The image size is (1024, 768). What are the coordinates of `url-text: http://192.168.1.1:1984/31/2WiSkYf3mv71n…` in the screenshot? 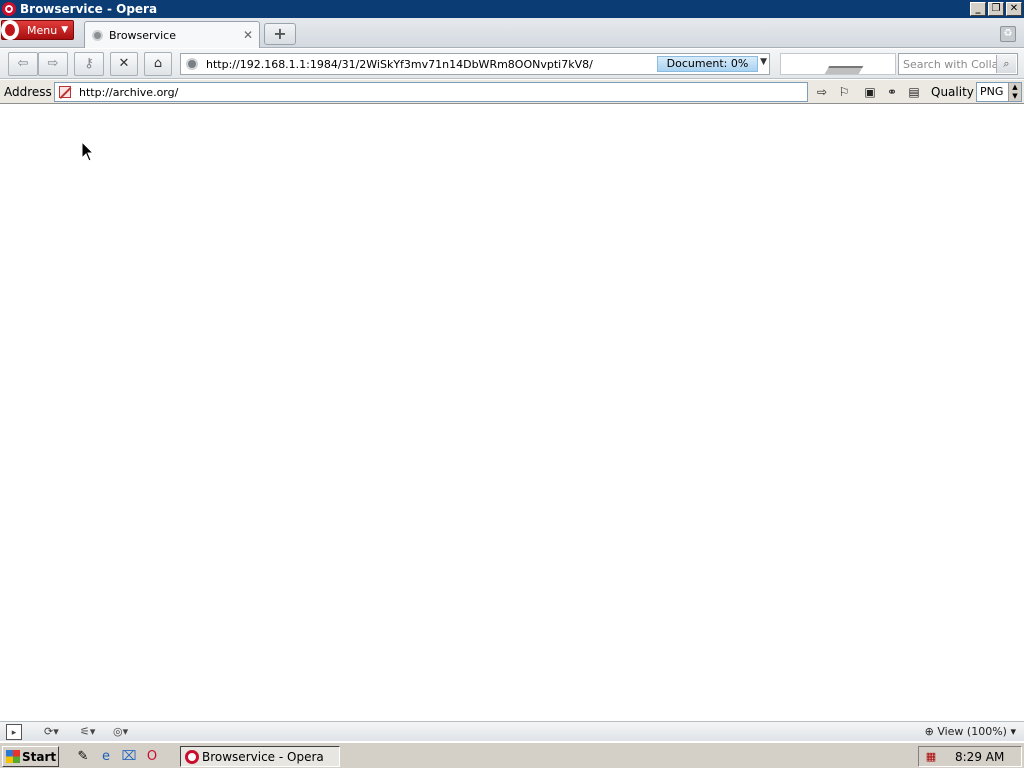 It's located at (399, 64).